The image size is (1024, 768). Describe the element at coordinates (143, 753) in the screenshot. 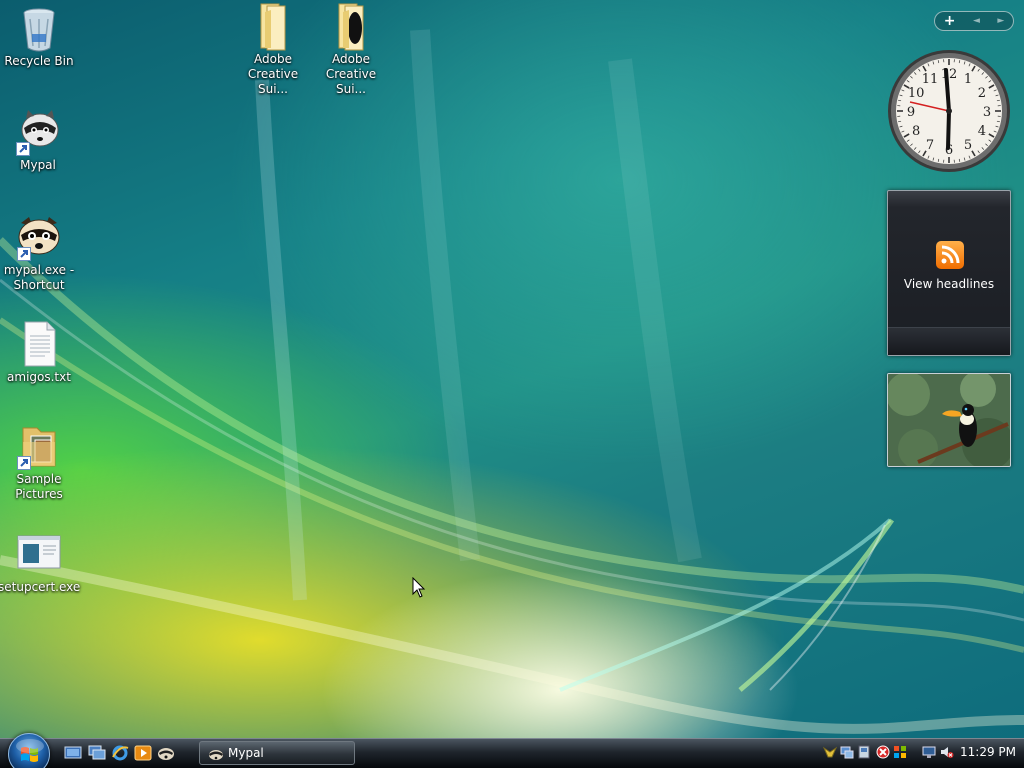

I see `media-player-icon` at that location.